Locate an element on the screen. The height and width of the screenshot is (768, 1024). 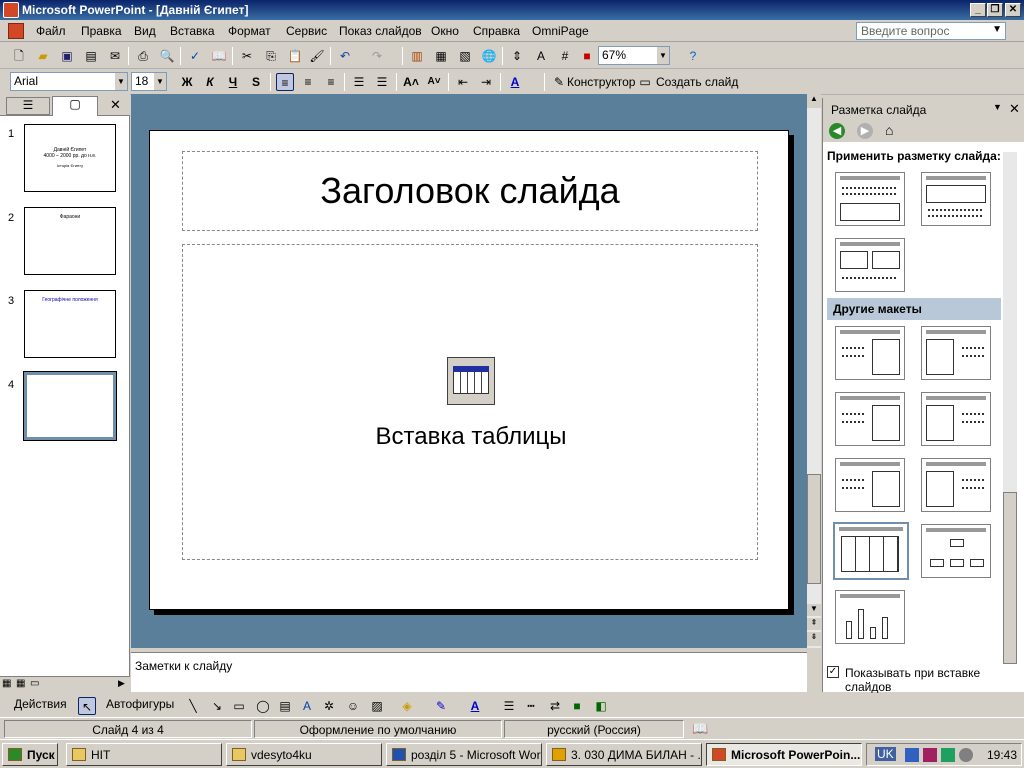
slide-thumbnail-3: Географічне положення is located at coordinates (70, 324).